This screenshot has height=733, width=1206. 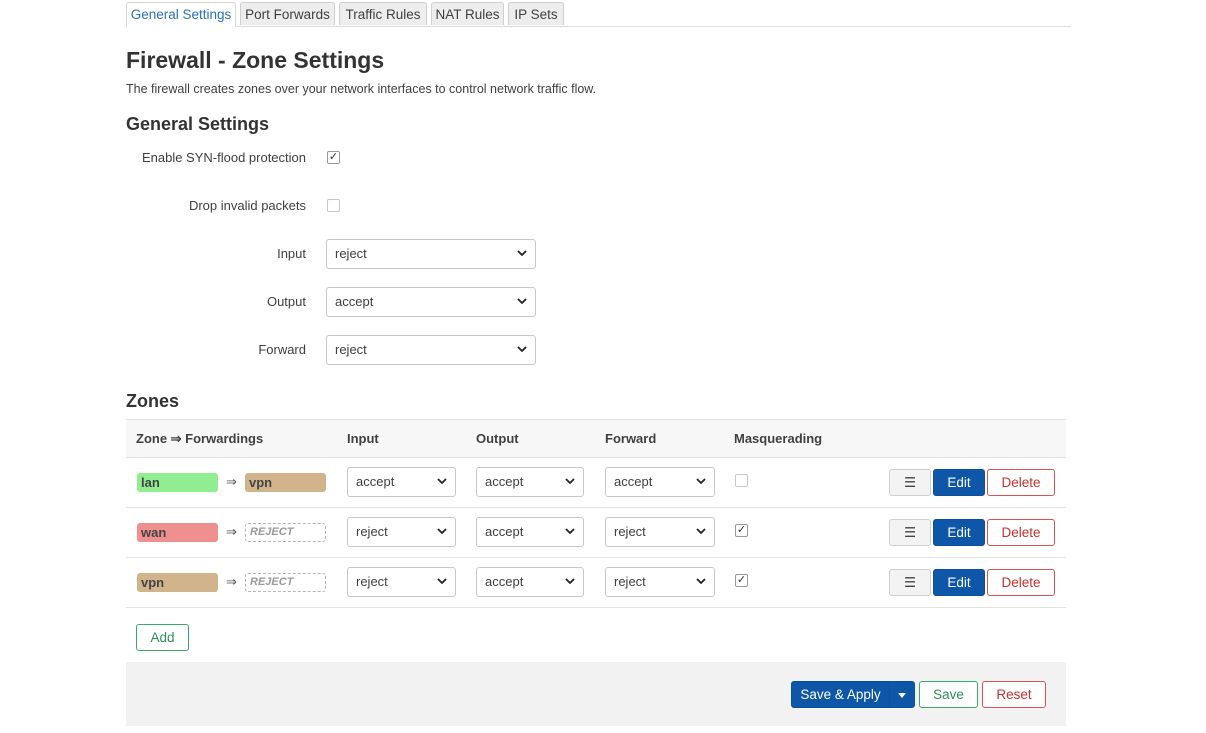 What do you see at coordinates (660, 482) in the screenshot?
I see `zone-forward-select: accept` at bounding box center [660, 482].